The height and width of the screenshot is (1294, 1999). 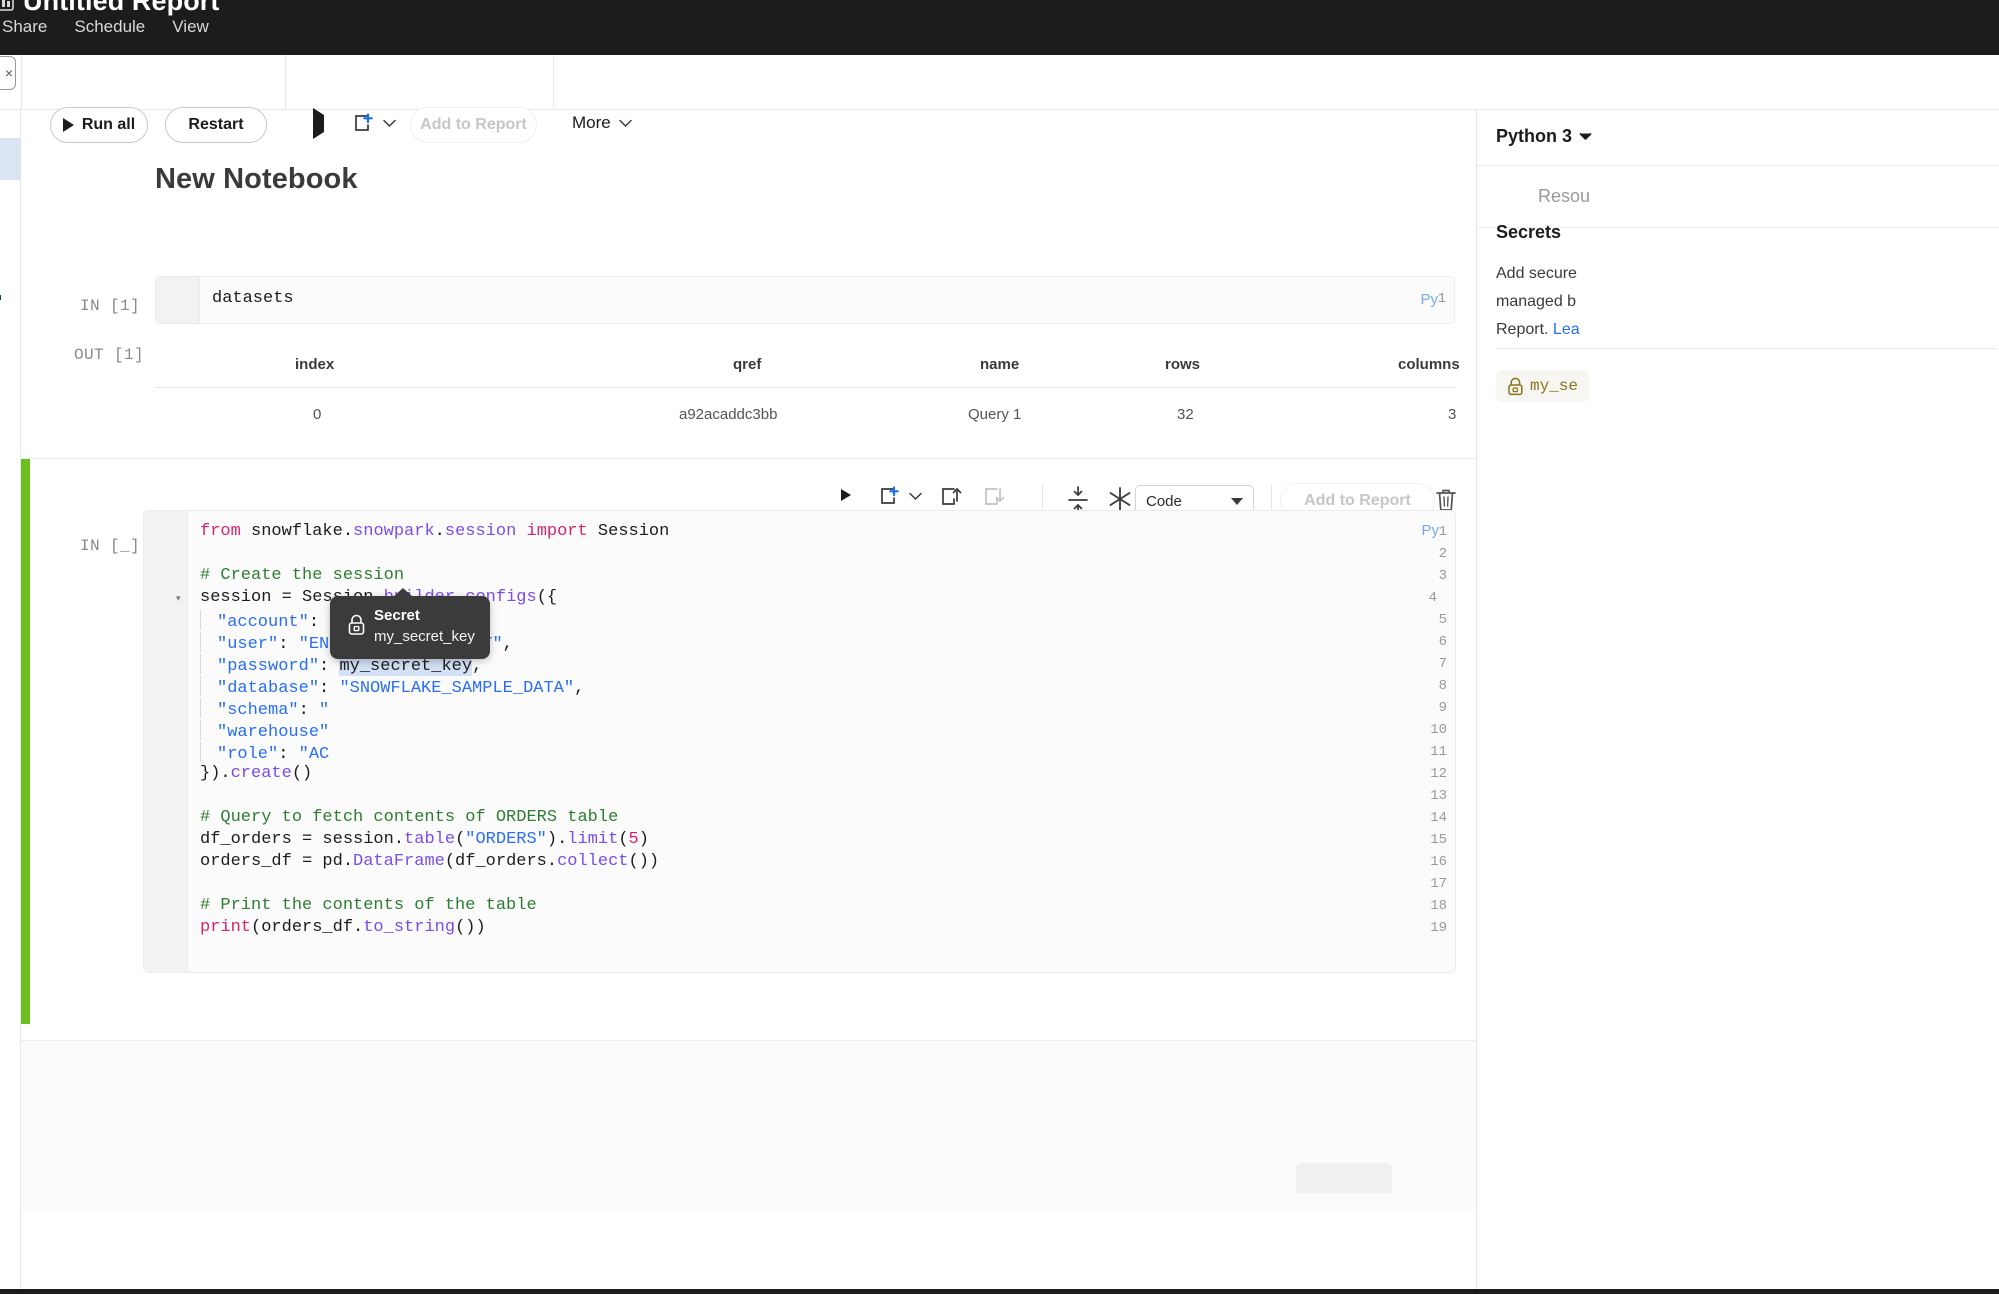 What do you see at coordinates (1544, 136) in the screenshot?
I see `kernel-select: Python 3` at bounding box center [1544, 136].